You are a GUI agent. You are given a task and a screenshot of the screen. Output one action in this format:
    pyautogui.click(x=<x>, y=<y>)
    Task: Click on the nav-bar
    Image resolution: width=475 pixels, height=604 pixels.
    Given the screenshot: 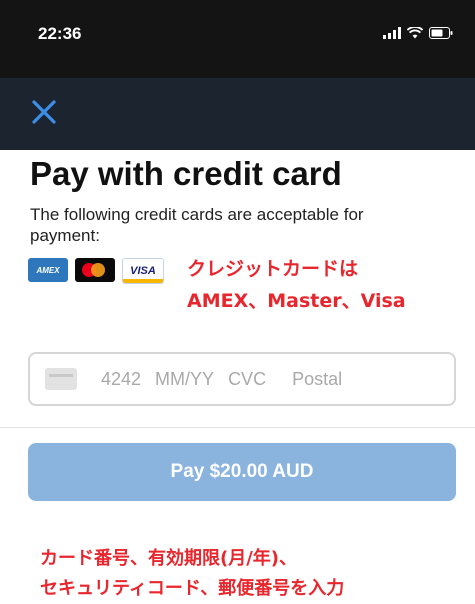 What is the action you would take?
    pyautogui.click(x=237, y=114)
    